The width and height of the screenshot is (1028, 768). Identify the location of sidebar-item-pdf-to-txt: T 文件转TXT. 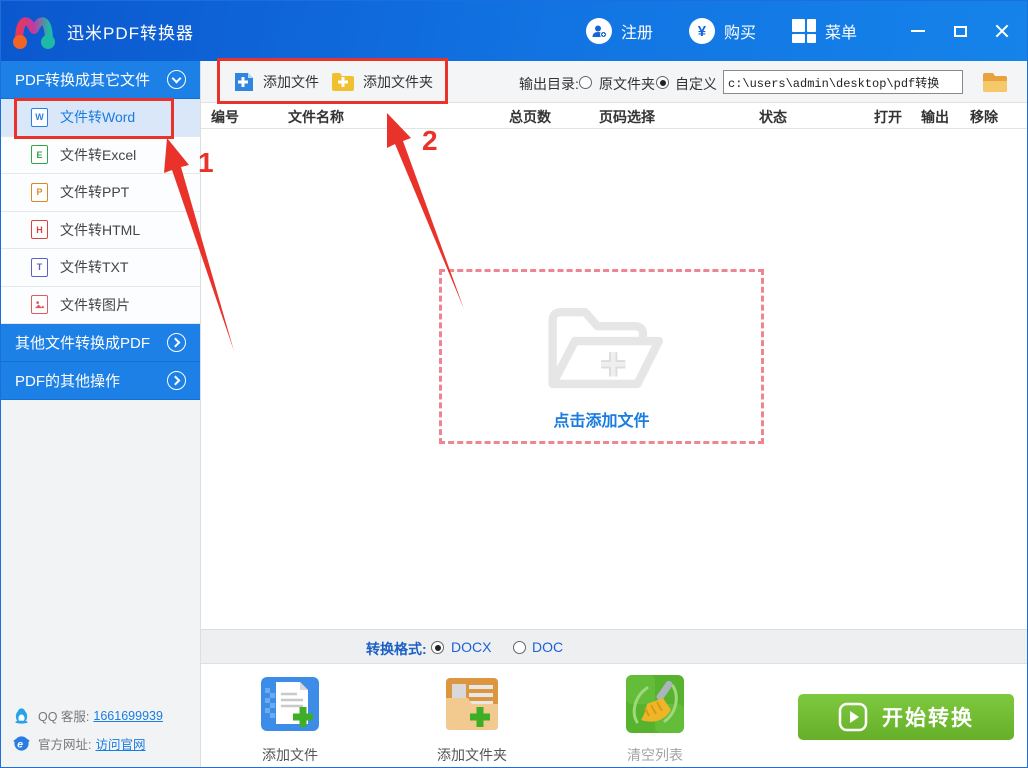
(100, 268).